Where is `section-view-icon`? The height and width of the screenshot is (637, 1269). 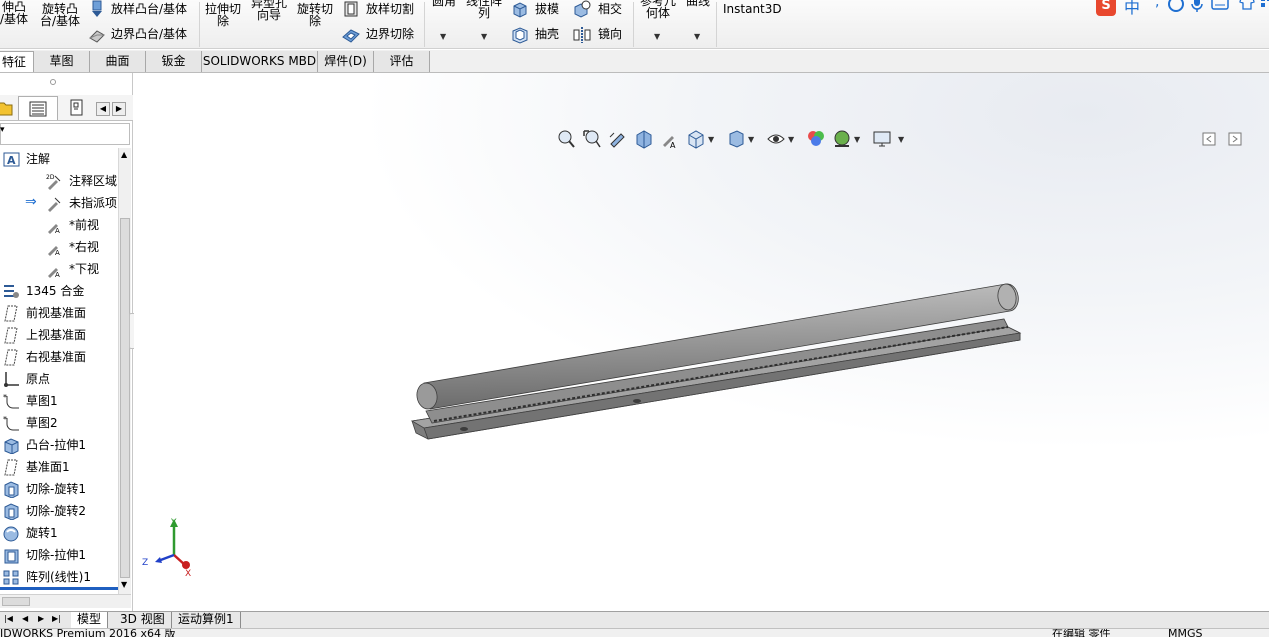
section-view-icon is located at coordinates (644, 139).